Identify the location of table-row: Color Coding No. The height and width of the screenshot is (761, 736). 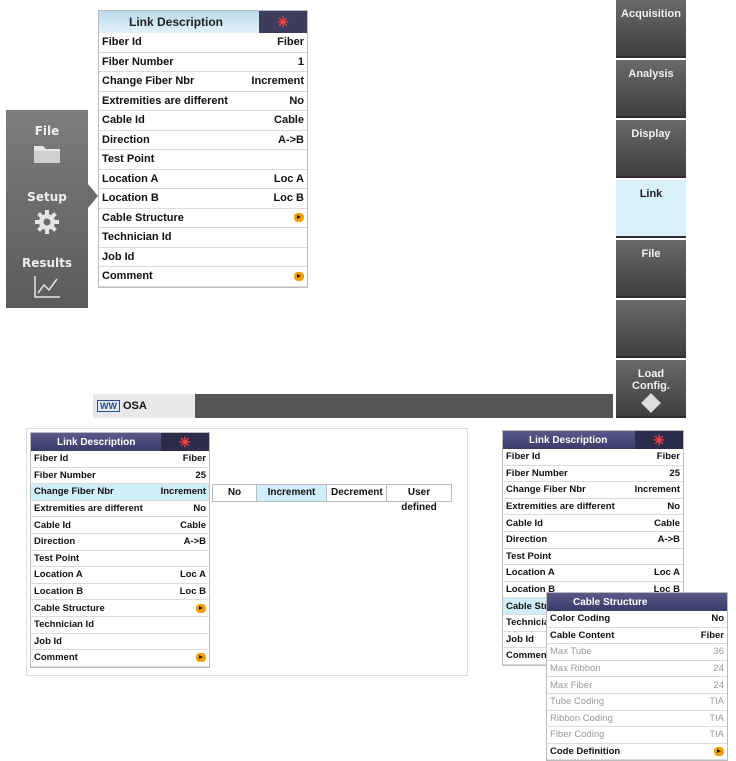
(637, 619).